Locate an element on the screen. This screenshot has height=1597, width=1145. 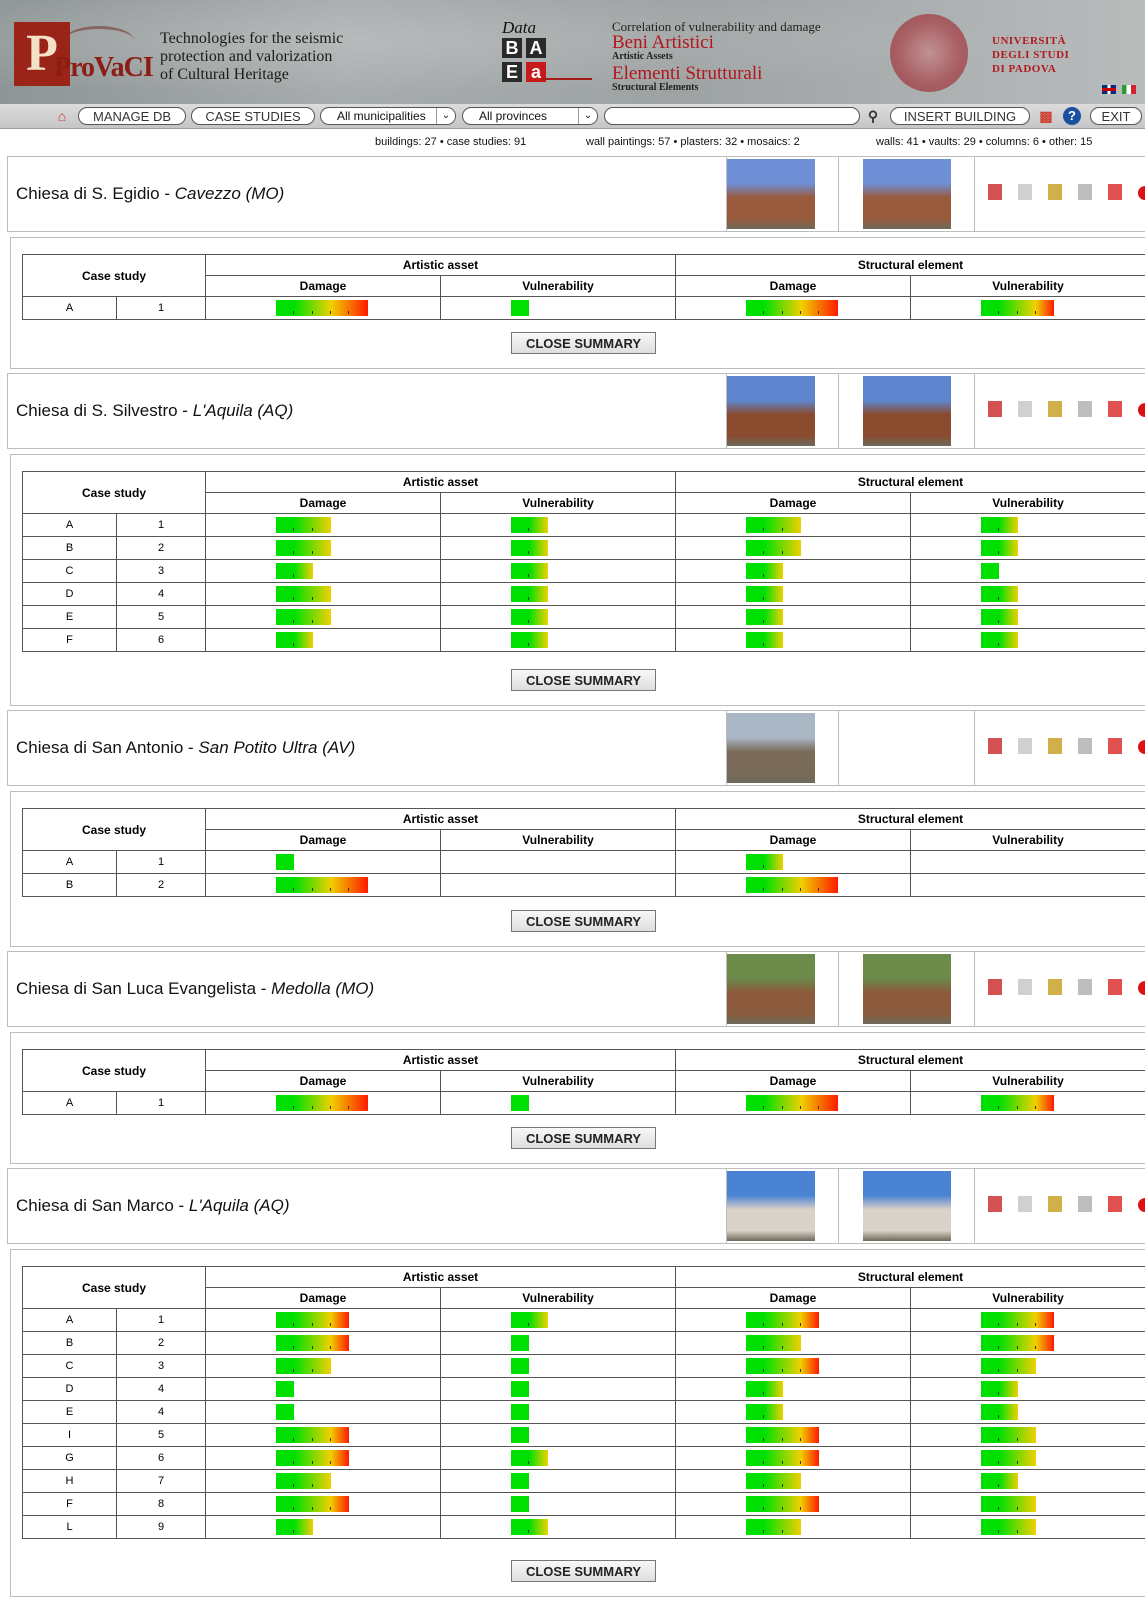
case-letter: H is located at coordinates (70, 1481).